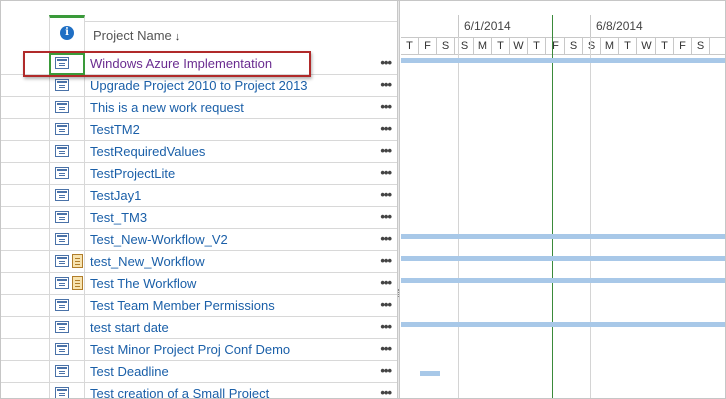  Describe the element at coordinates (179, 392) in the screenshot. I see `project-name-link: Test creation of a Small Project` at that location.